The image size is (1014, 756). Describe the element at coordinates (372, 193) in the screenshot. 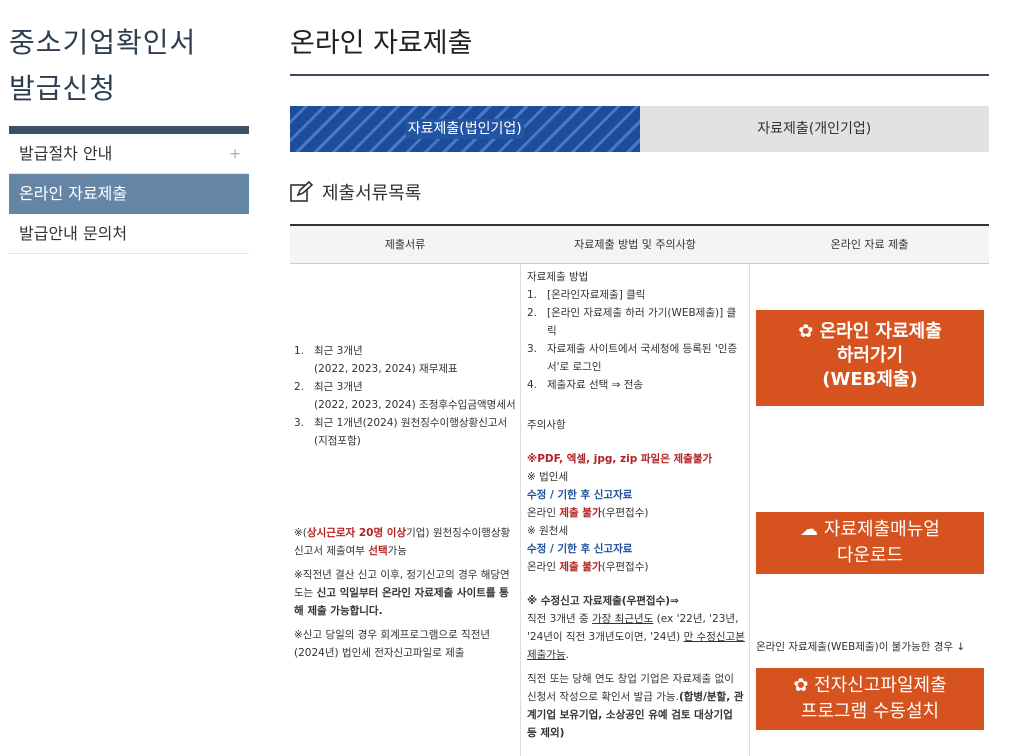

I see `section-title: 제출서류목록` at that location.